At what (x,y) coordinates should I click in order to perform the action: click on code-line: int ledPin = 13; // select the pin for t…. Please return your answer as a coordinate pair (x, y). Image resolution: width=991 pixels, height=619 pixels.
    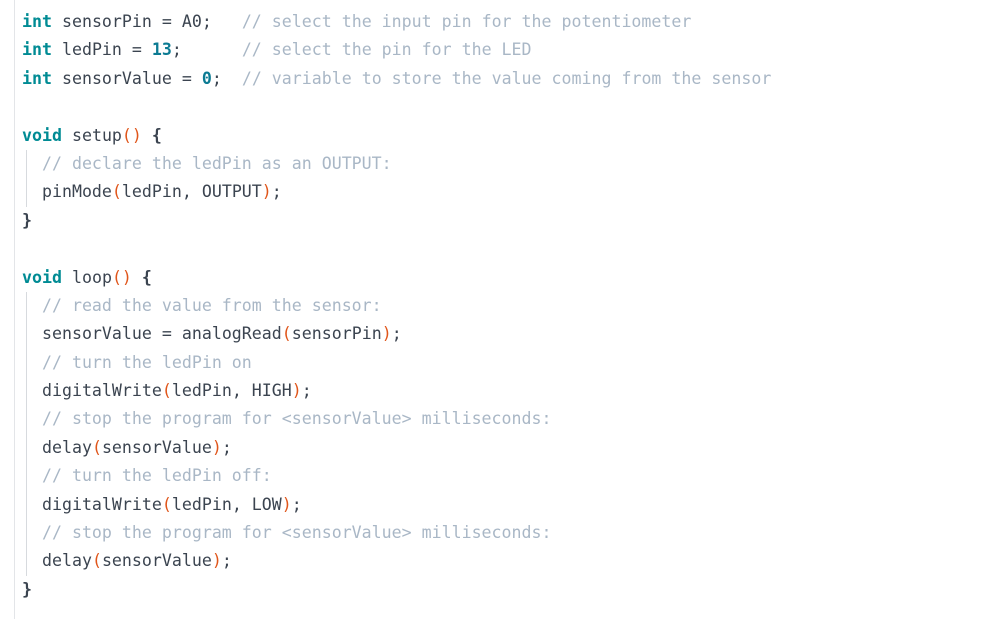
    Looking at the image, I should click on (495, 50).